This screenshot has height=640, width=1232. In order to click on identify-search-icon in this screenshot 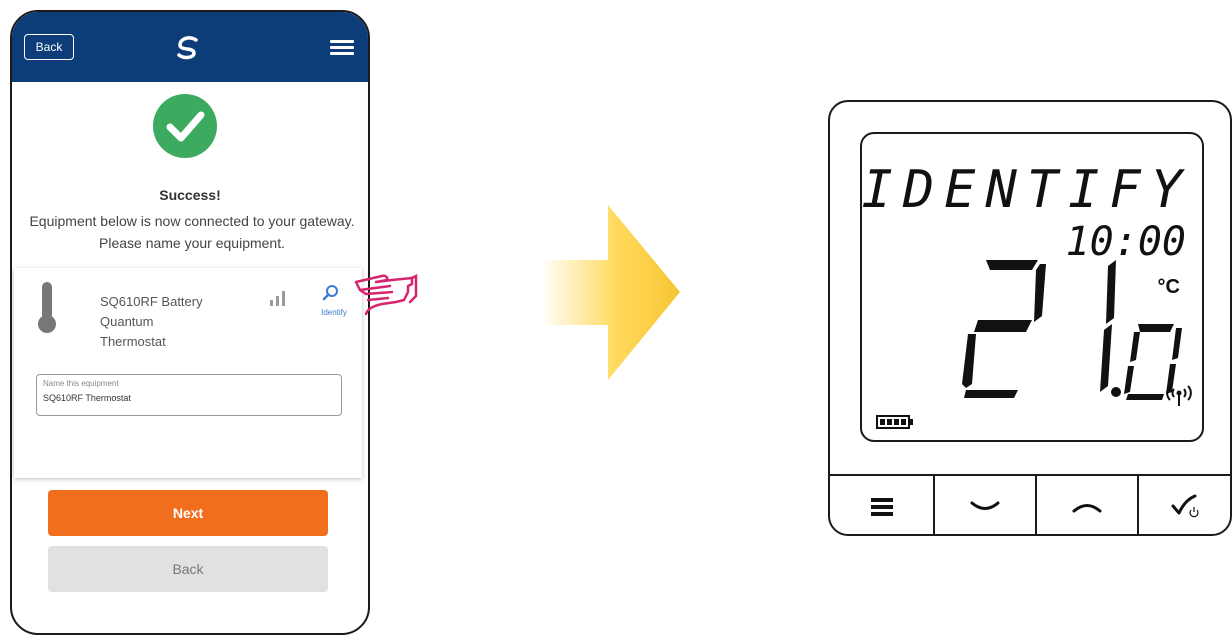, I will do `click(331, 293)`.